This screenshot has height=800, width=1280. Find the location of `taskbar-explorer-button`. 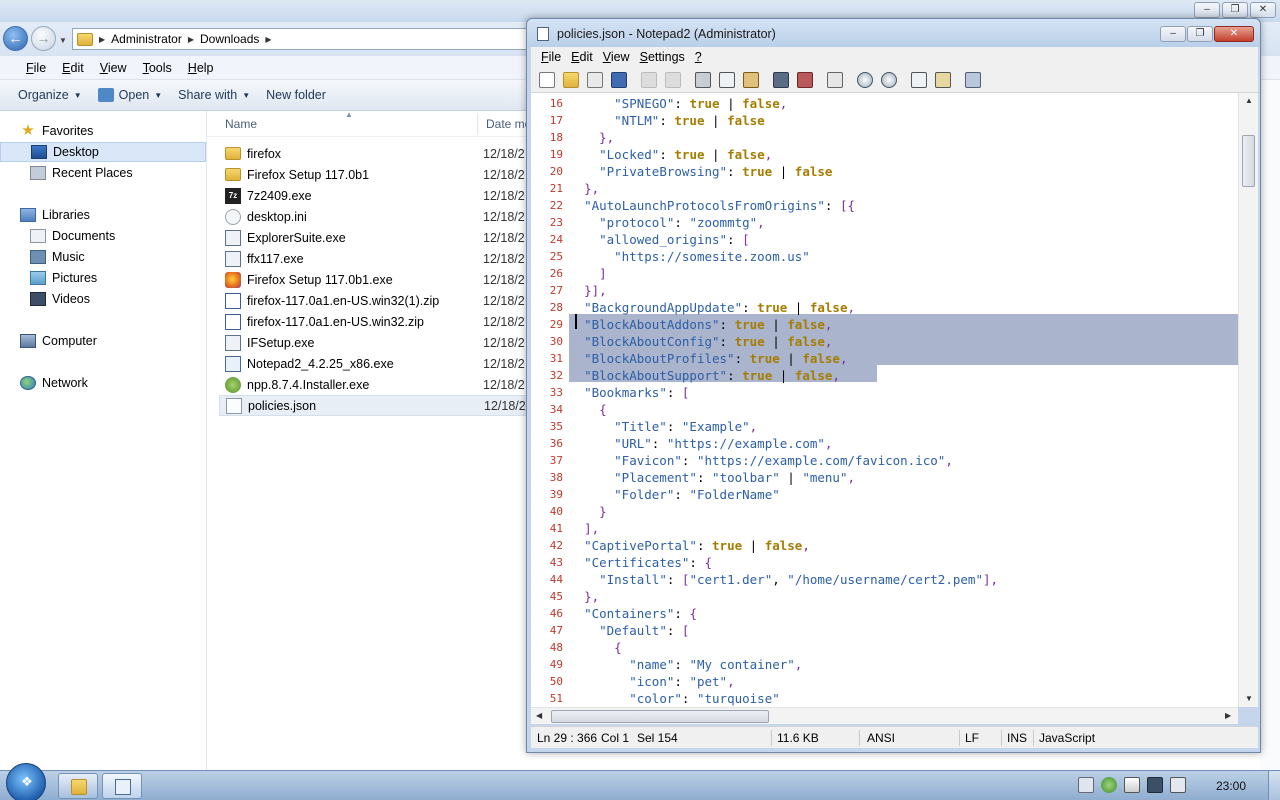

taskbar-explorer-button is located at coordinates (78, 786).